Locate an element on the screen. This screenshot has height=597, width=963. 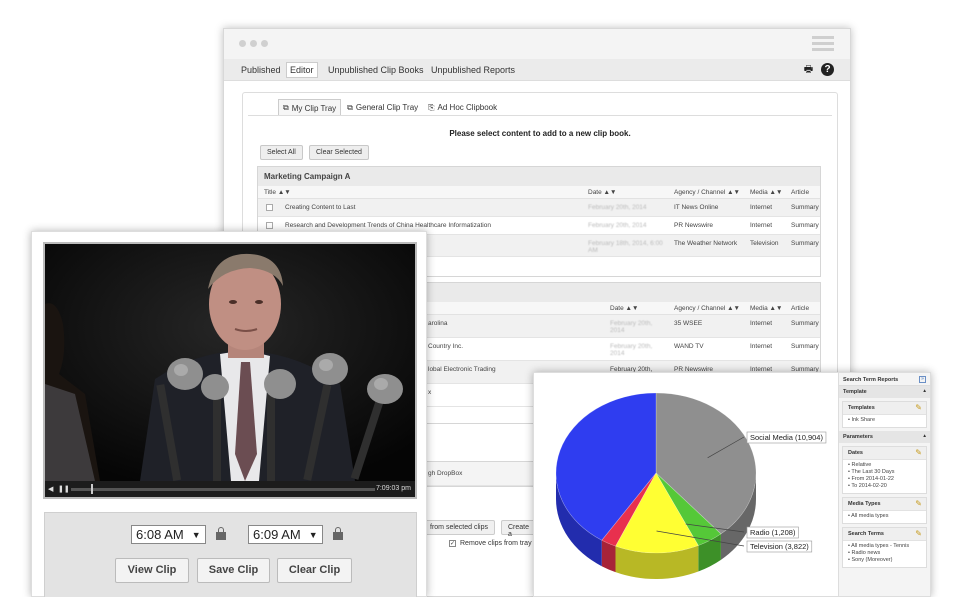
clear-selected-button: Clear Selected is located at coordinates (339, 152).